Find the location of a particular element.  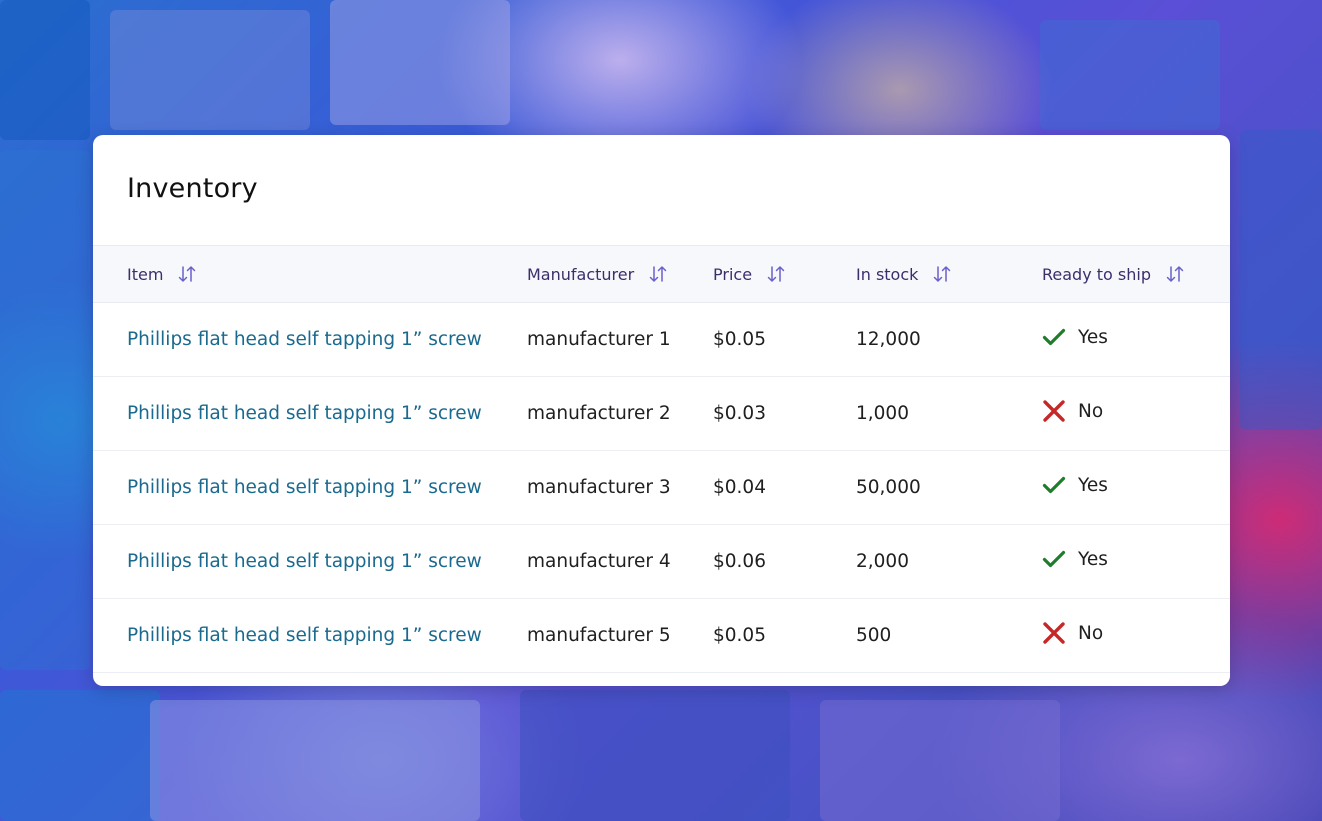

column-header-label: Price is located at coordinates (733, 274).